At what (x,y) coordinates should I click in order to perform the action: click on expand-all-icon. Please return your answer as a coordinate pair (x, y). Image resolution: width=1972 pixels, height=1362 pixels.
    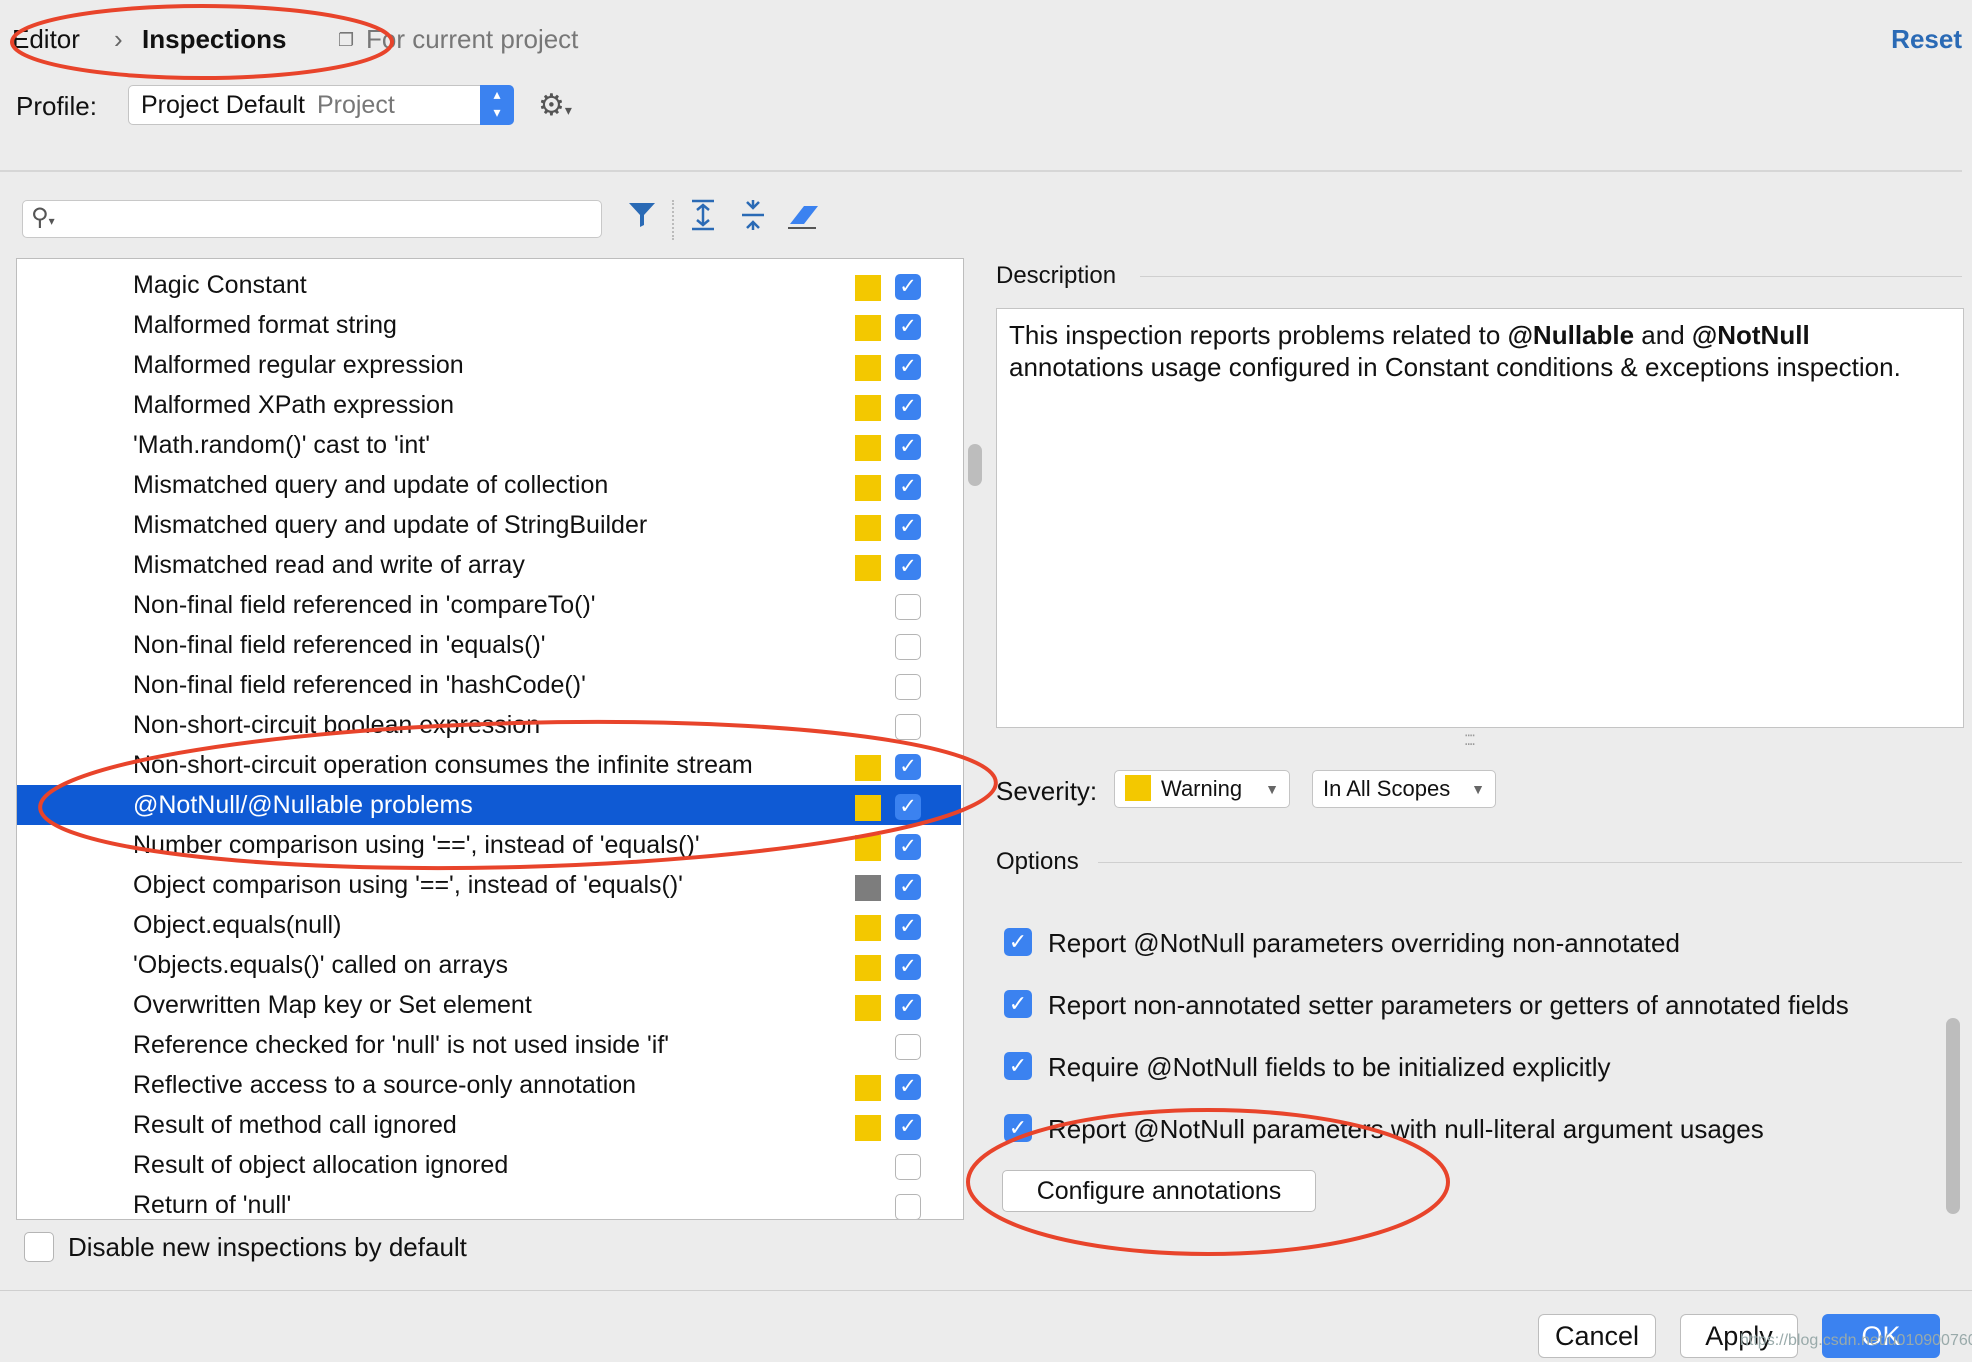
    Looking at the image, I should click on (703, 219).